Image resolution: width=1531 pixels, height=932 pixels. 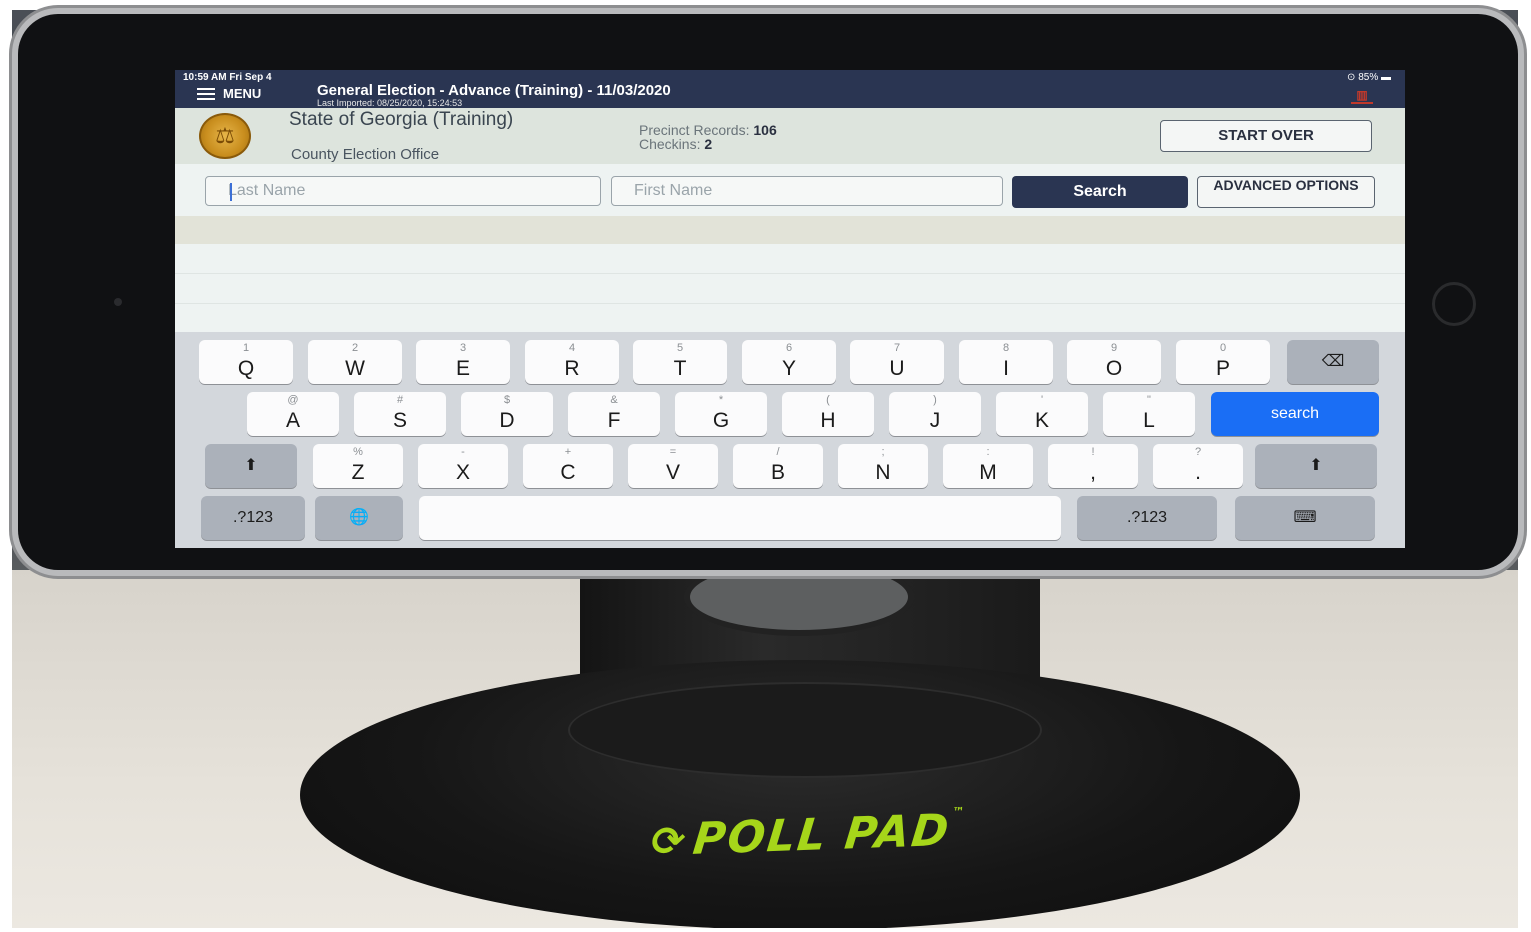 I want to click on key-a: @ A, so click(x=293, y=414).